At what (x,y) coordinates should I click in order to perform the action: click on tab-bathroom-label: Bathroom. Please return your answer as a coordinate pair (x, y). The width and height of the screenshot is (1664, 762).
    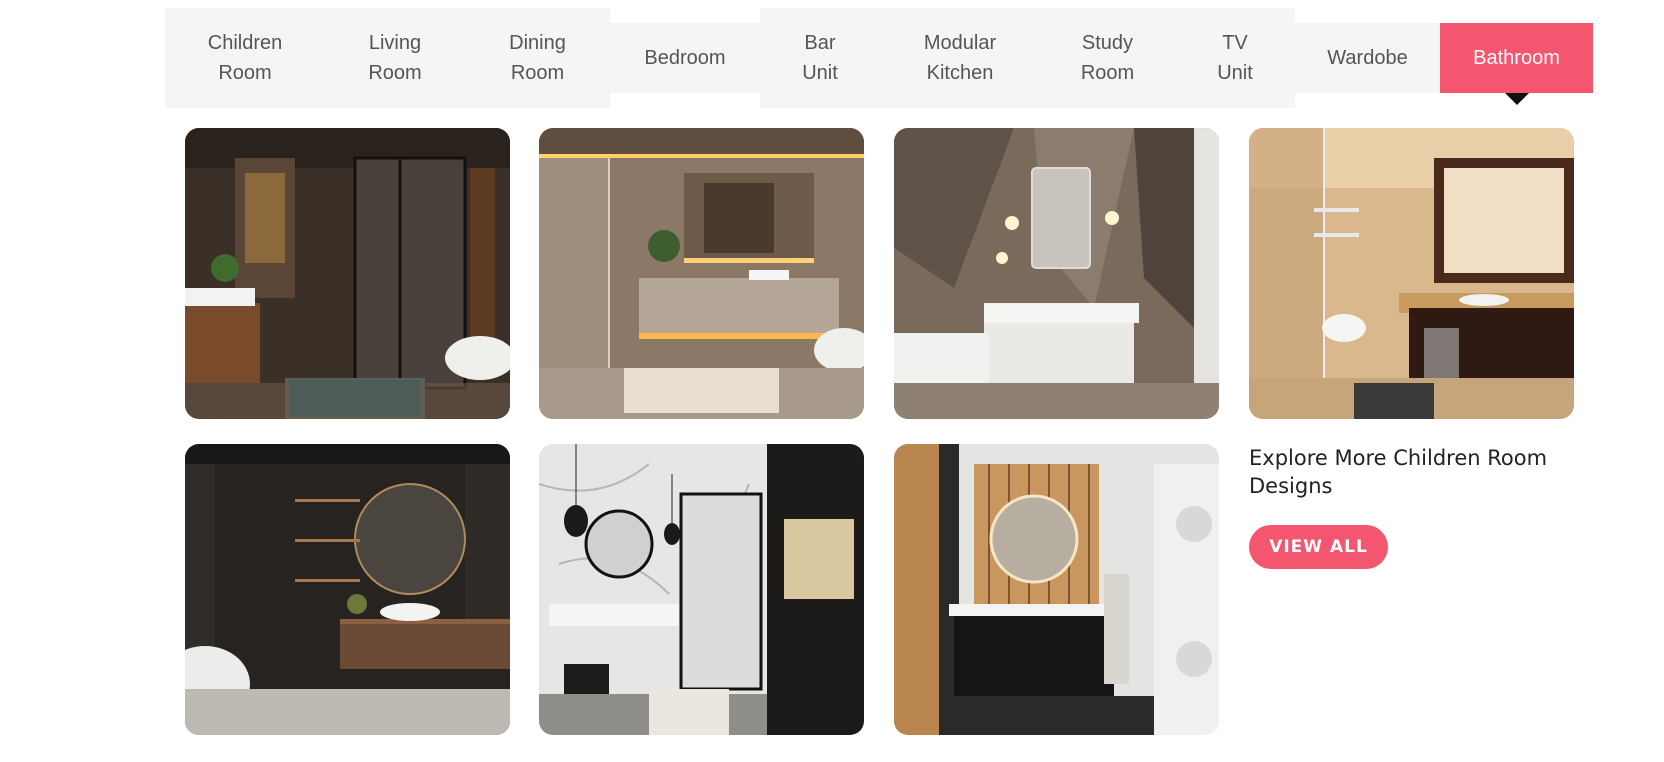
    Looking at the image, I should click on (1516, 58).